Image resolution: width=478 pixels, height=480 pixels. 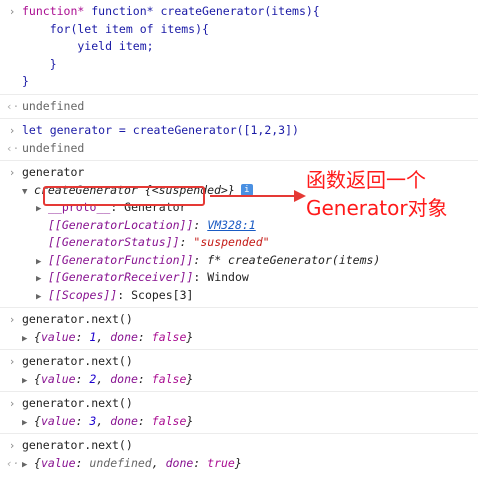 I want to click on prop-key: [[GeneratorReceiver]], so click(x=121, y=277).